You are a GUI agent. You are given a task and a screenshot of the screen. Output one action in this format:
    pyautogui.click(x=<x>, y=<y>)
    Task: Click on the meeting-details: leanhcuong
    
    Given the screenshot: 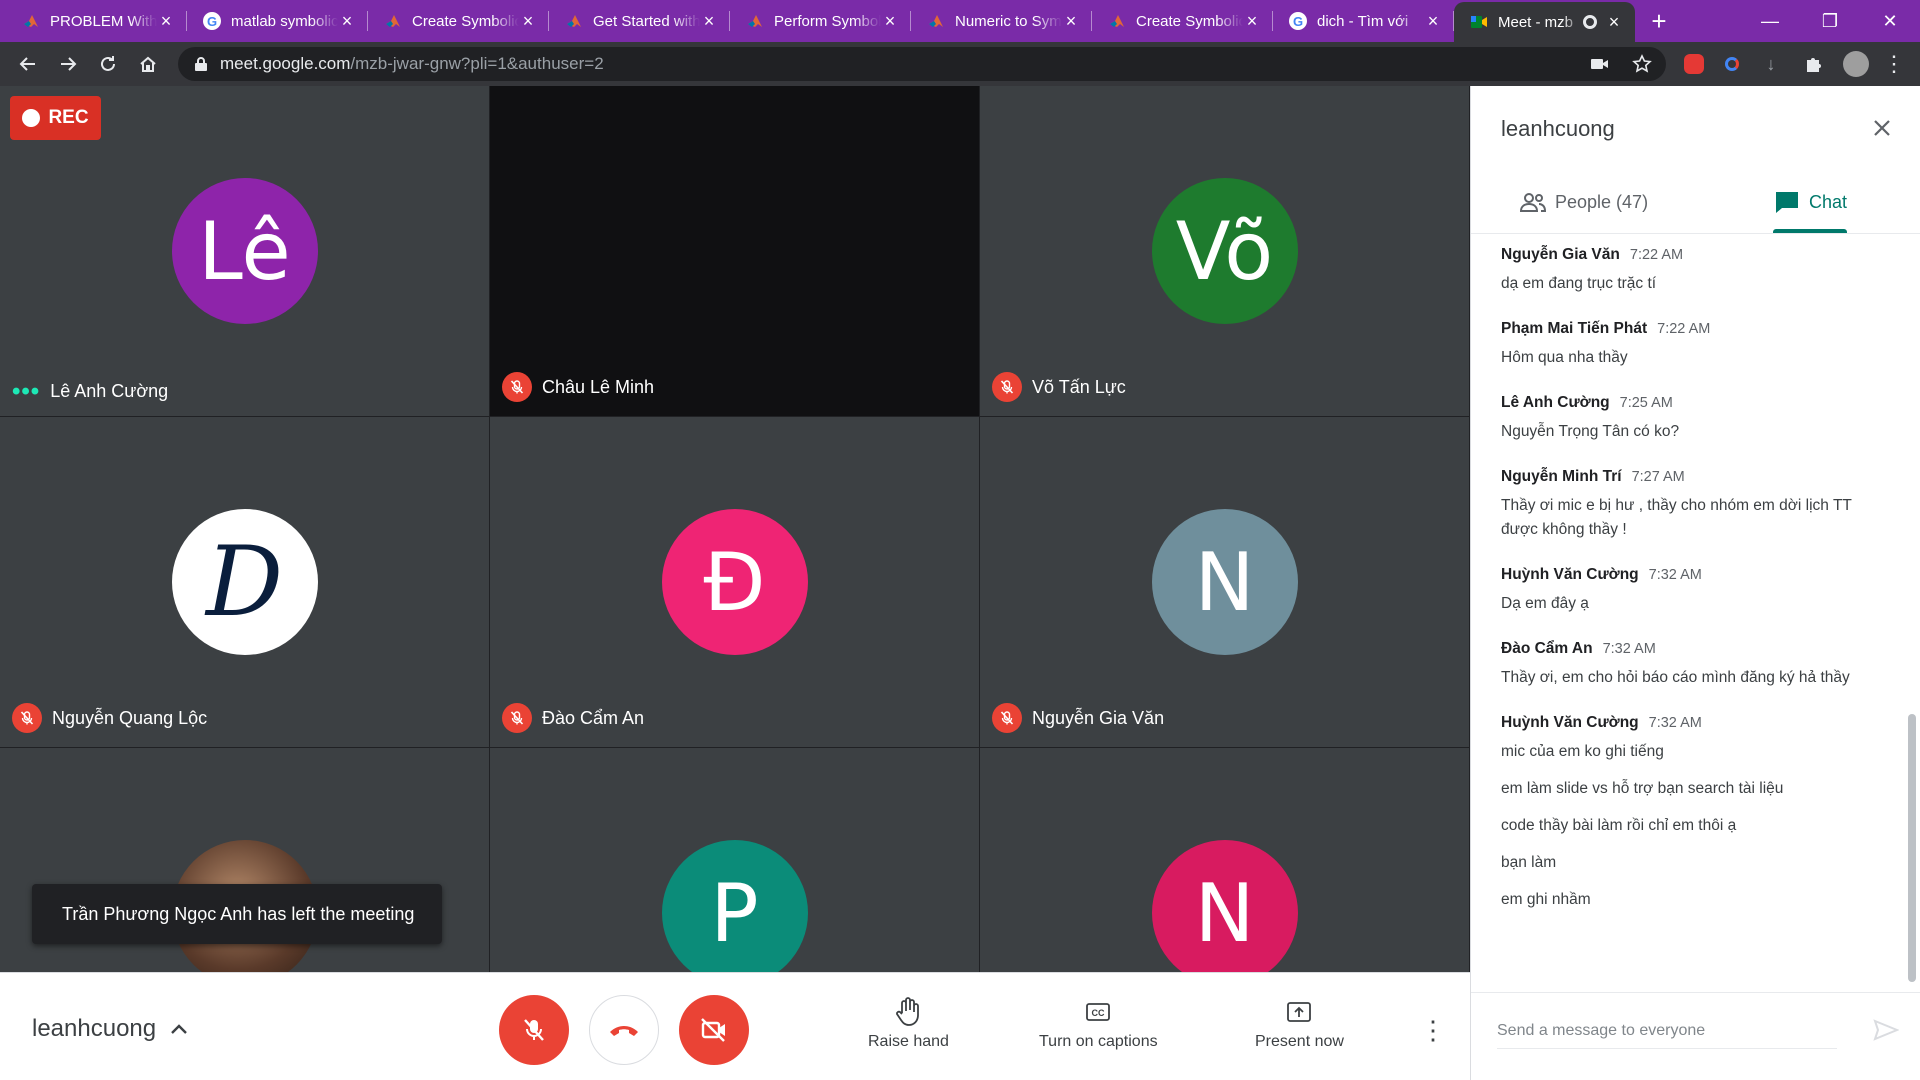 What is the action you would take?
    pyautogui.click(x=110, y=1029)
    